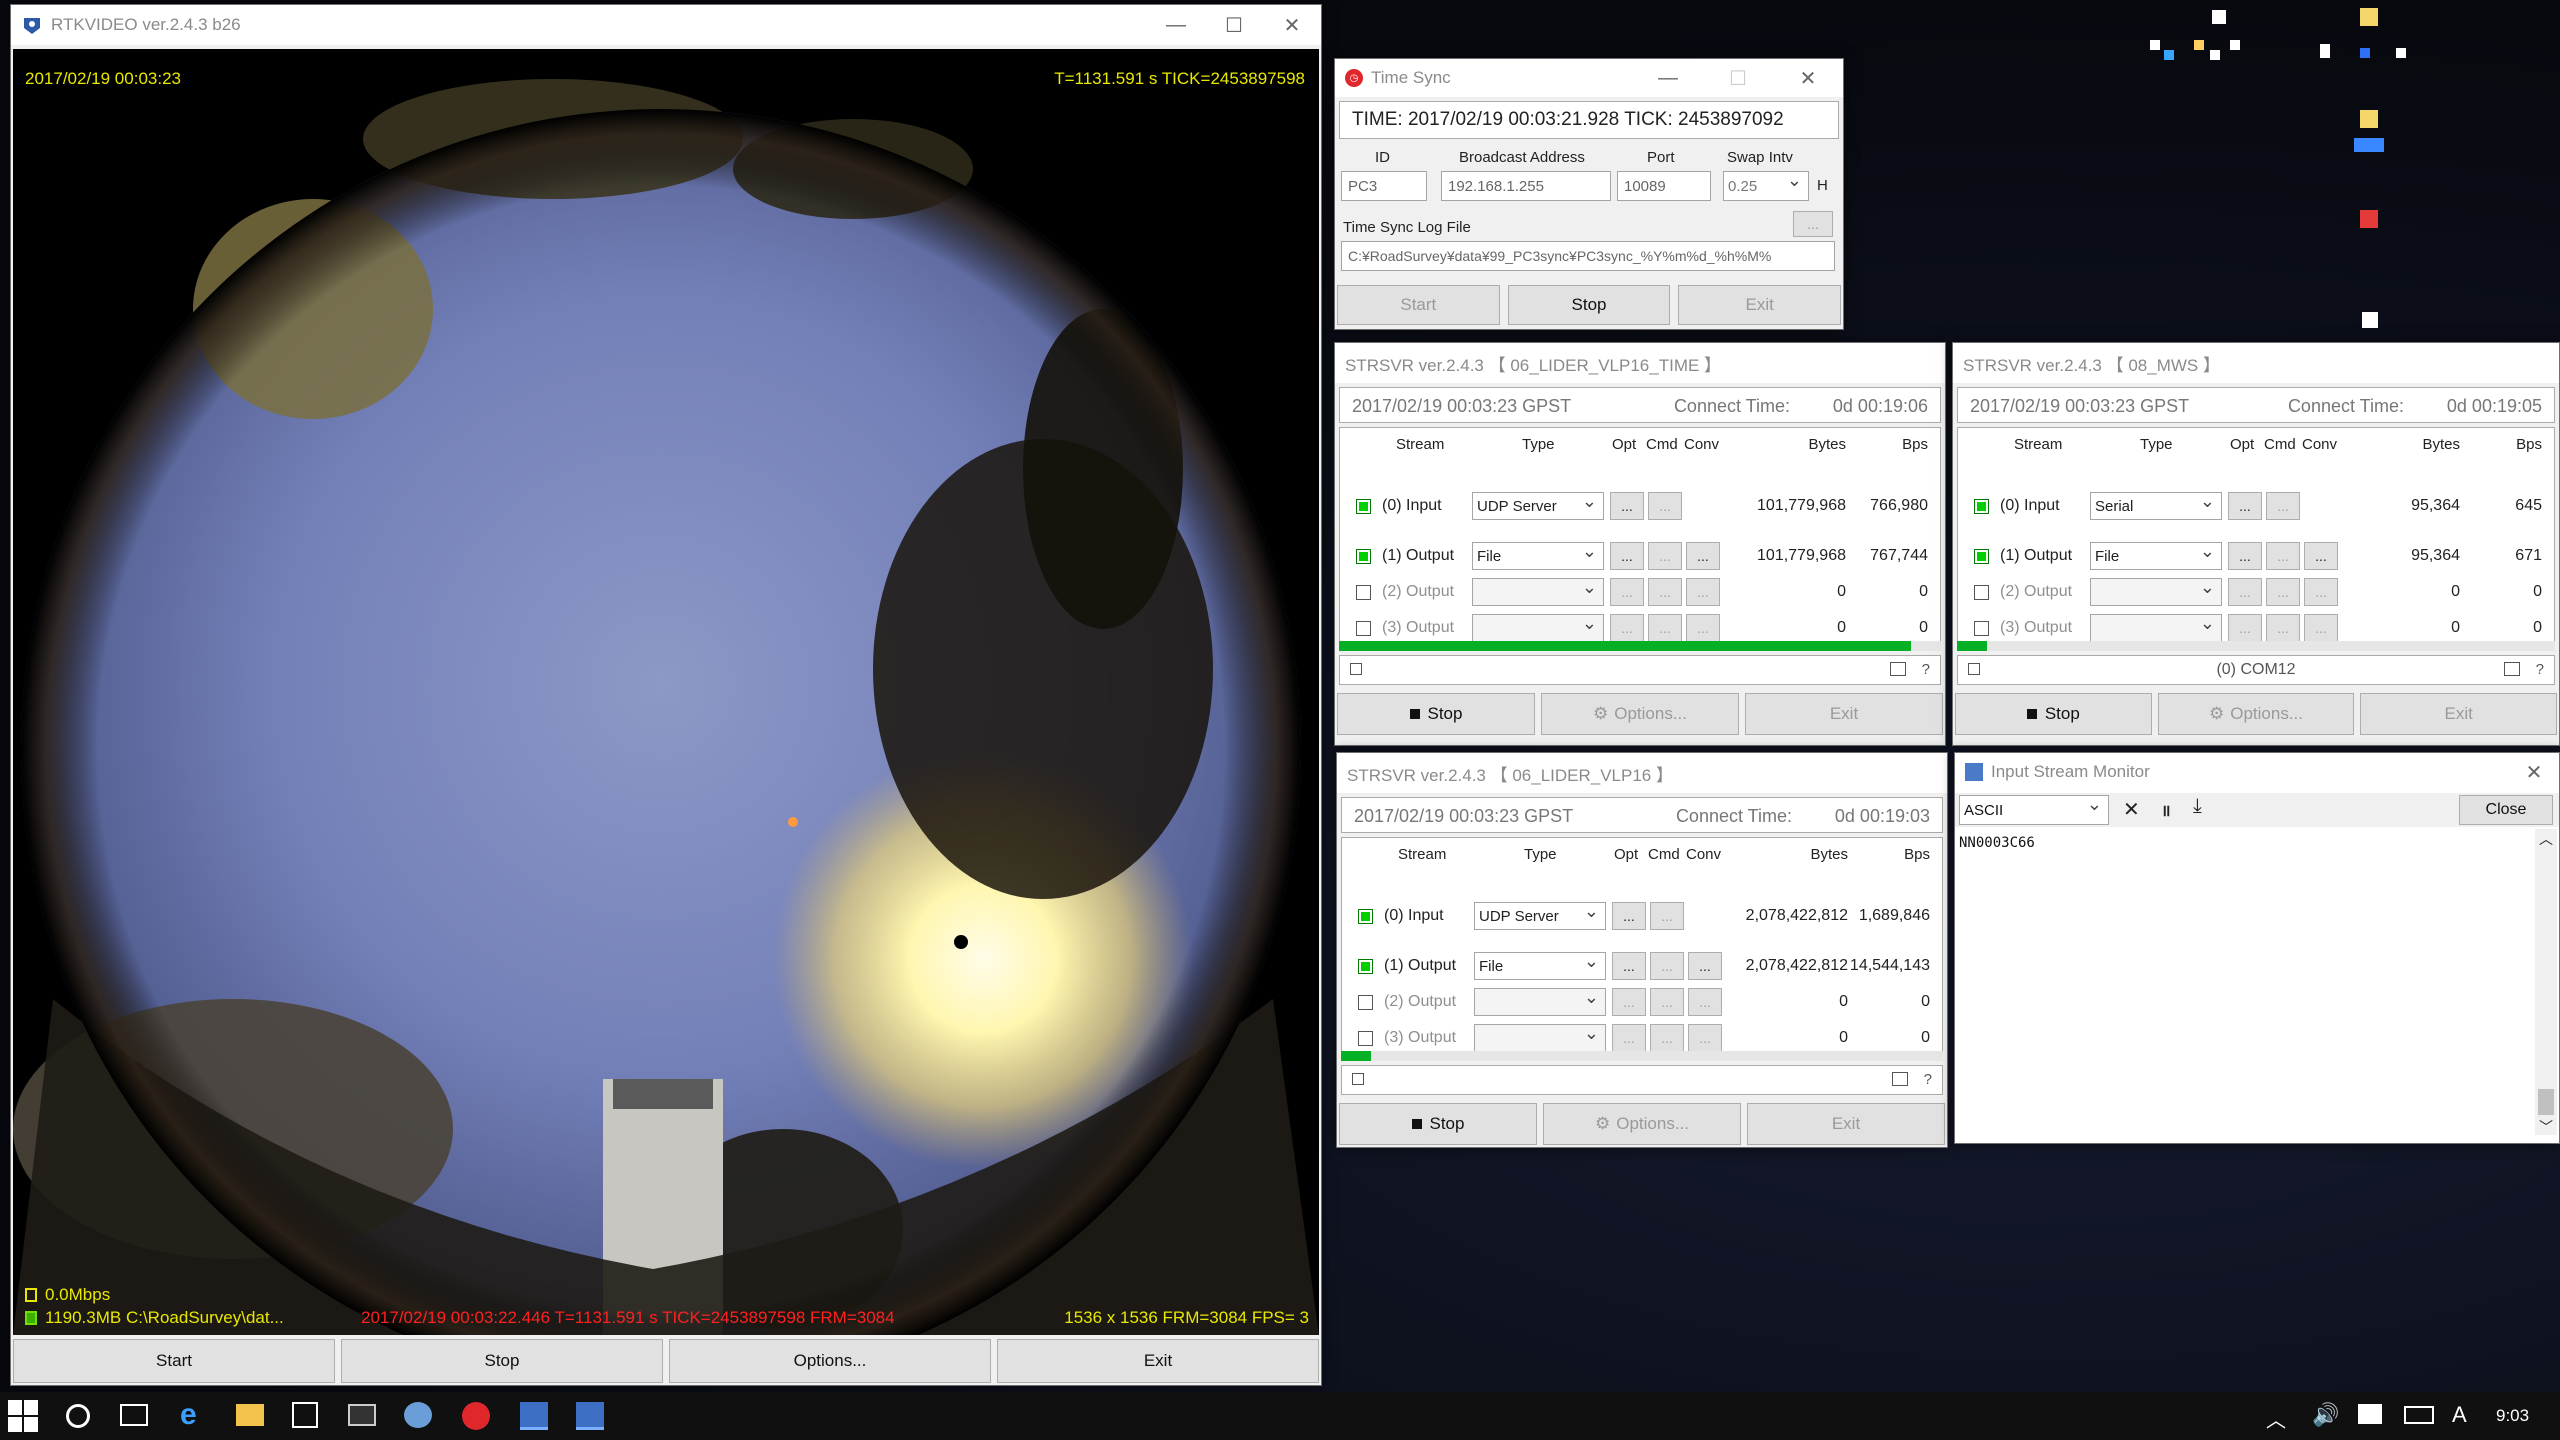 The width and height of the screenshot is (2560, 1440). Describe the element at coordinates (1158, 1361) in the screenshot. I see `exit-button: Exit` at that location.